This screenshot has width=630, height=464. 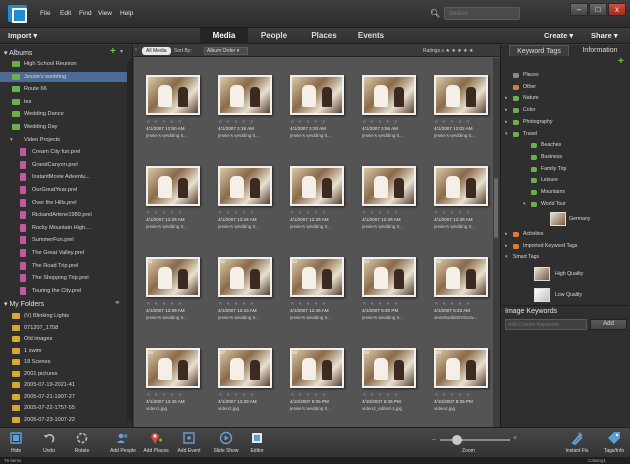 What do you see at coordinates (257, 443) in the screenshot?
I see `editor-button: Editor` at bounding box center [257, 443].